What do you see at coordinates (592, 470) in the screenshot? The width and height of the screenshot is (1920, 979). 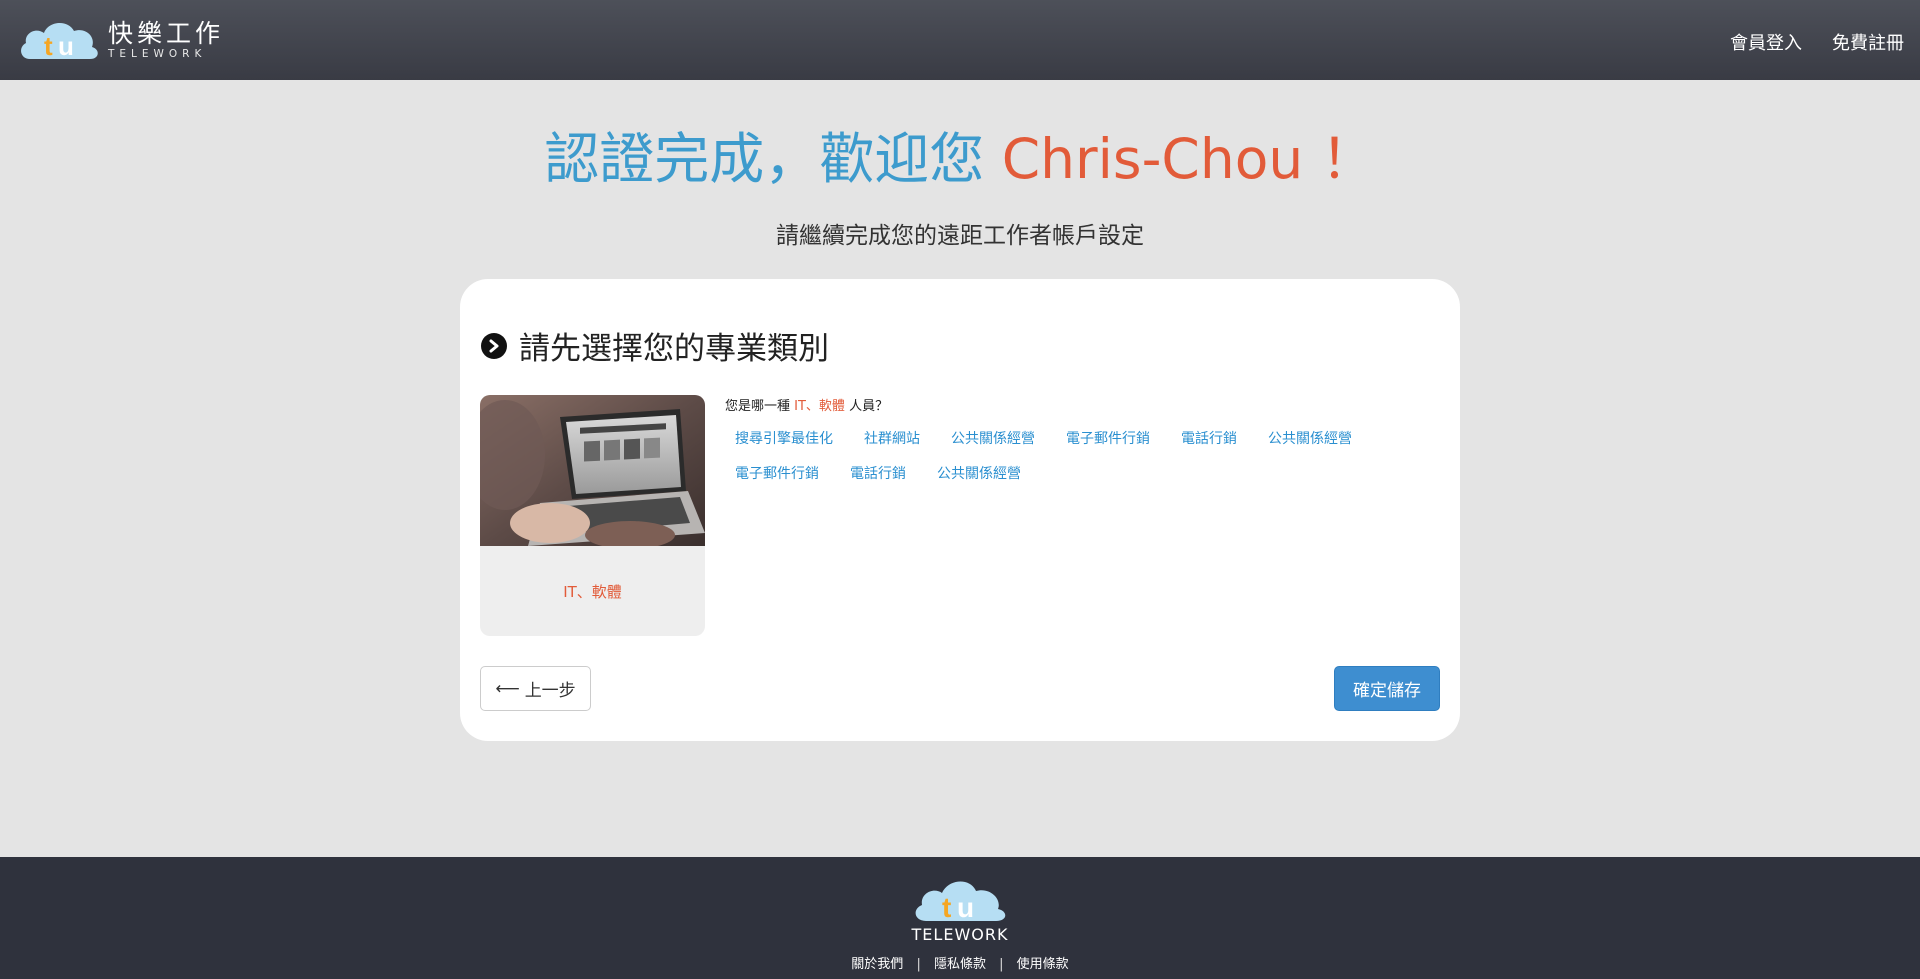 I see `laptop-photo` at bounding box center [592, 470].